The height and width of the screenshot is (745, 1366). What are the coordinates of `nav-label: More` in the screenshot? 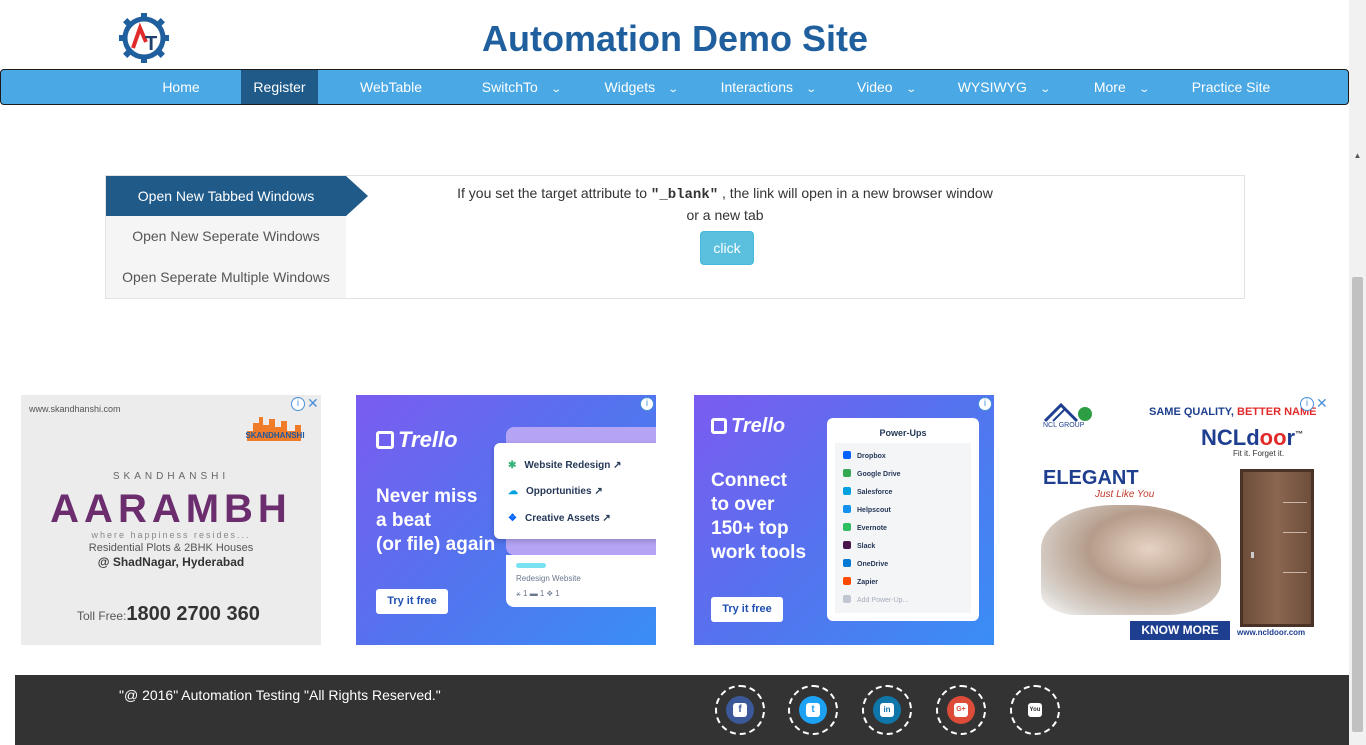 It's located at (1109, 87).